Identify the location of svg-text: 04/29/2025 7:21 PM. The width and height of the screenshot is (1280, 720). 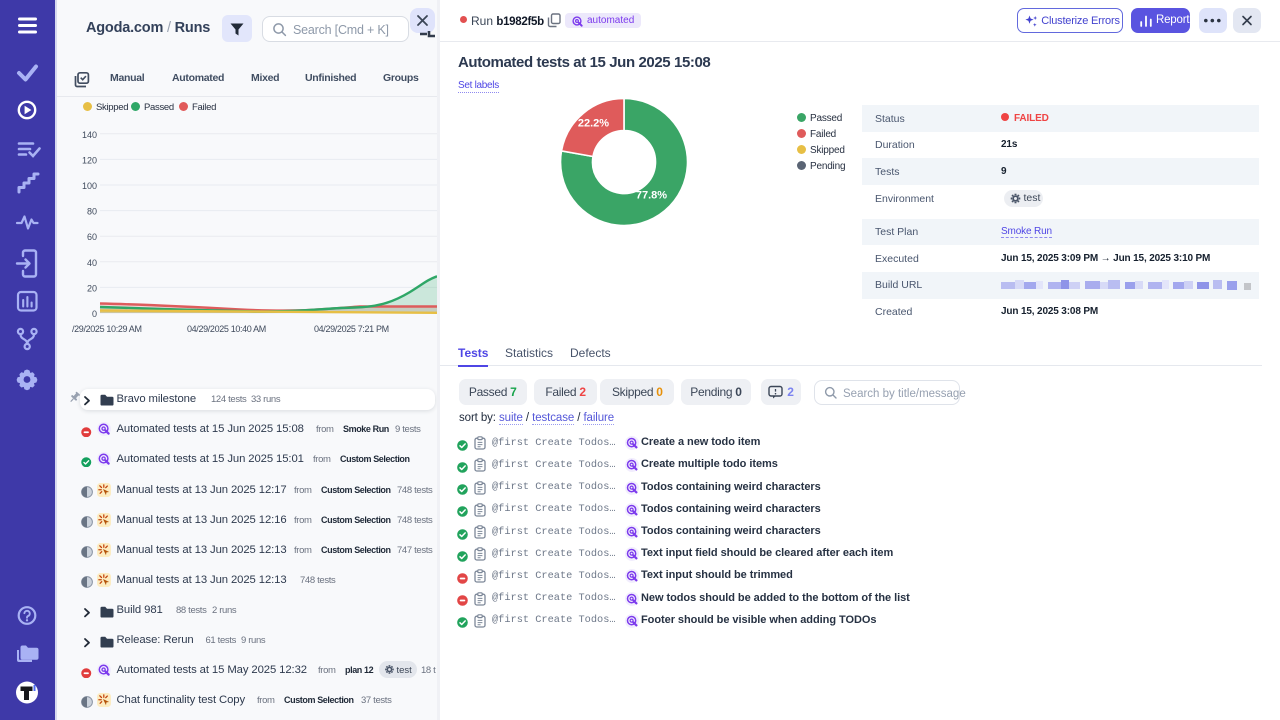
(351, 329).